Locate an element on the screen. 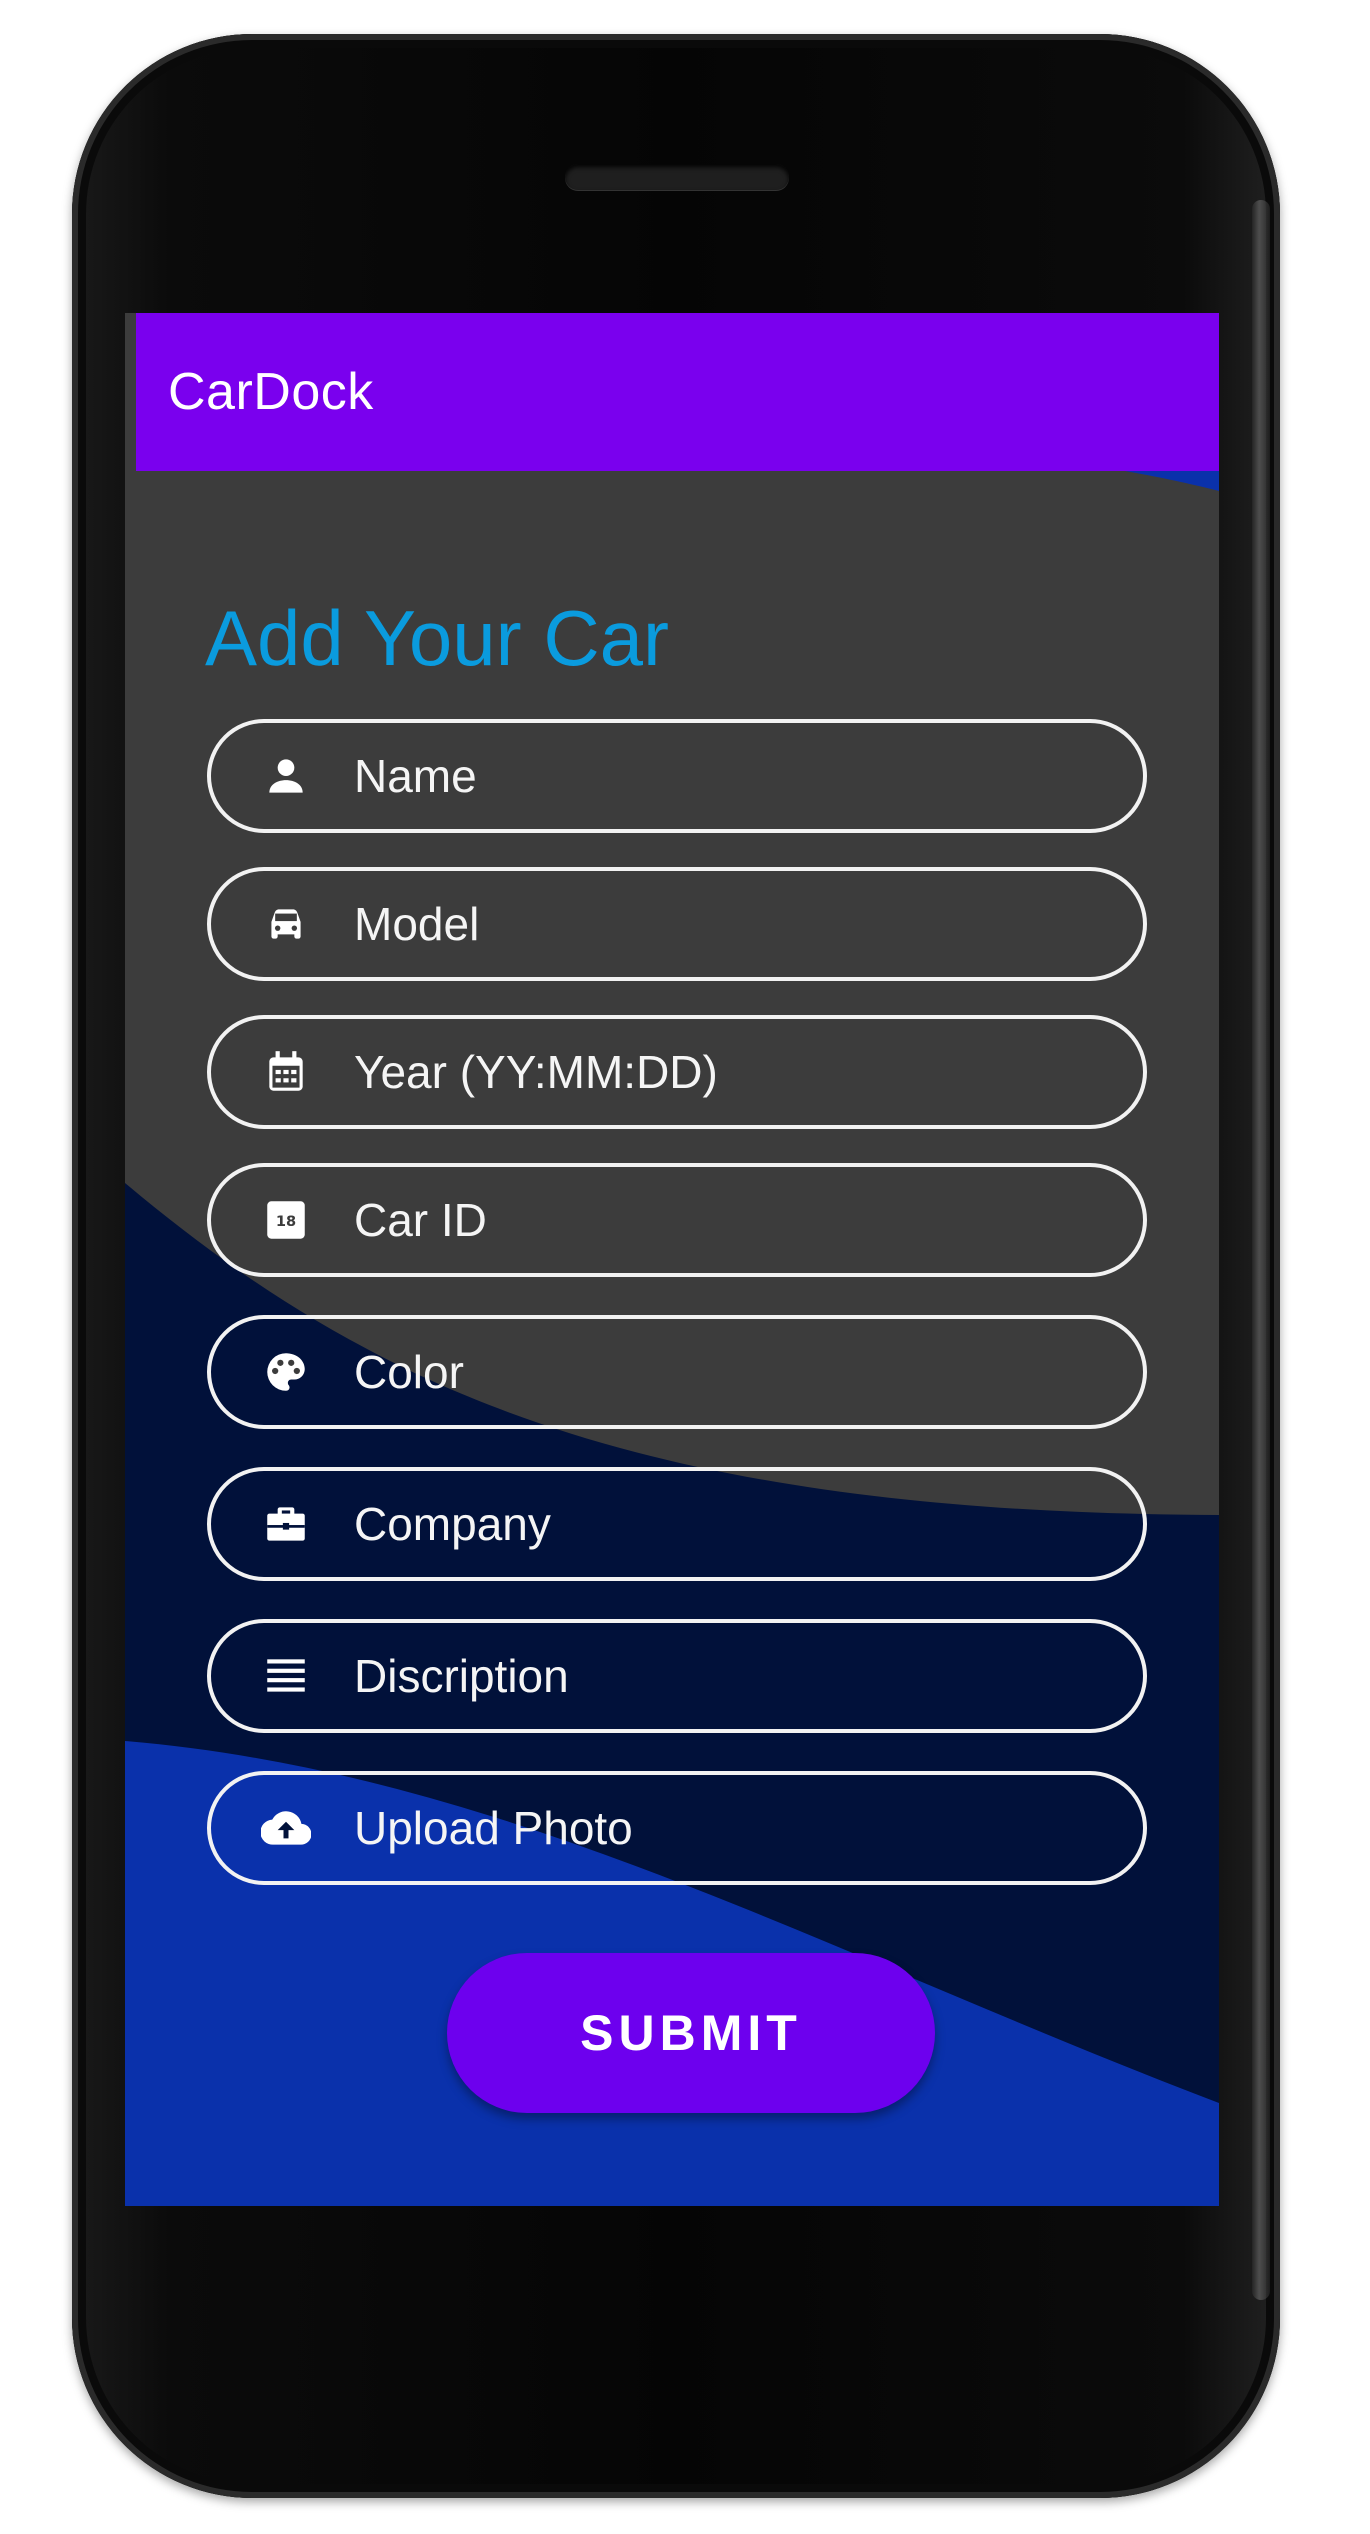 The width and height of the screenshot is (1370, 2534). color-field-label: Color is located at coordinates (409, 1372).